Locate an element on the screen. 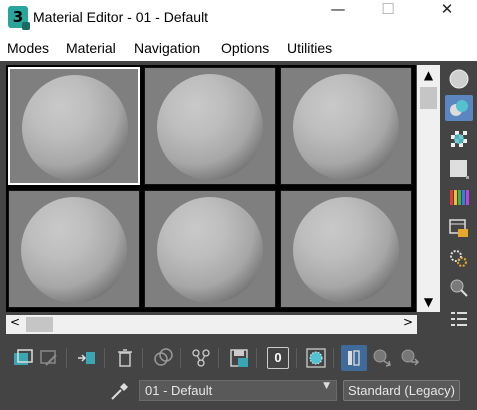 This screenshot has height=410, width=477. go-forward-sibling-button is located at coordinates (410, 358).